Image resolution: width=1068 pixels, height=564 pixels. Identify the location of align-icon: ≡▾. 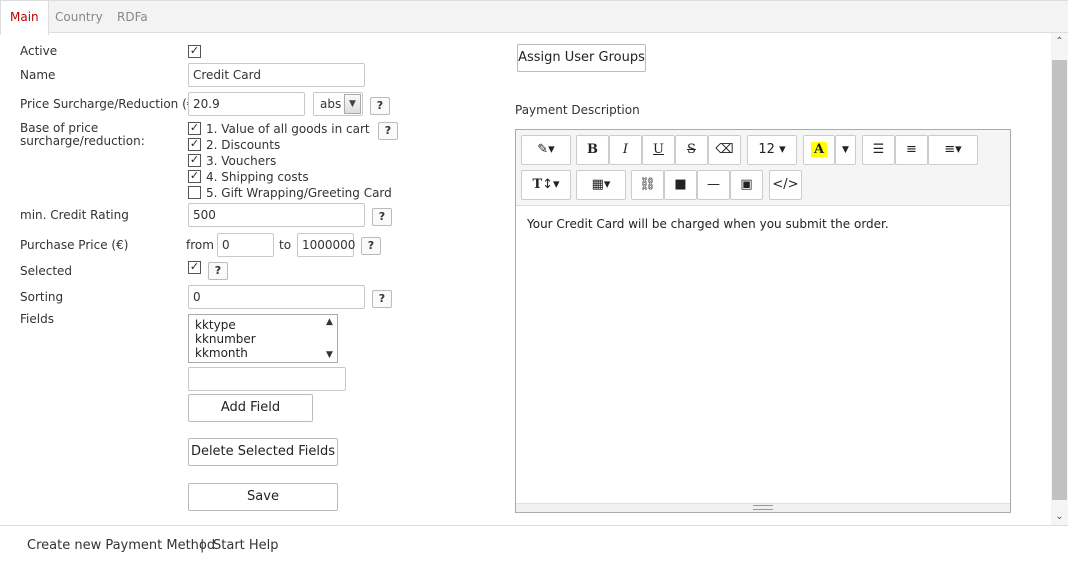
(953, 150).